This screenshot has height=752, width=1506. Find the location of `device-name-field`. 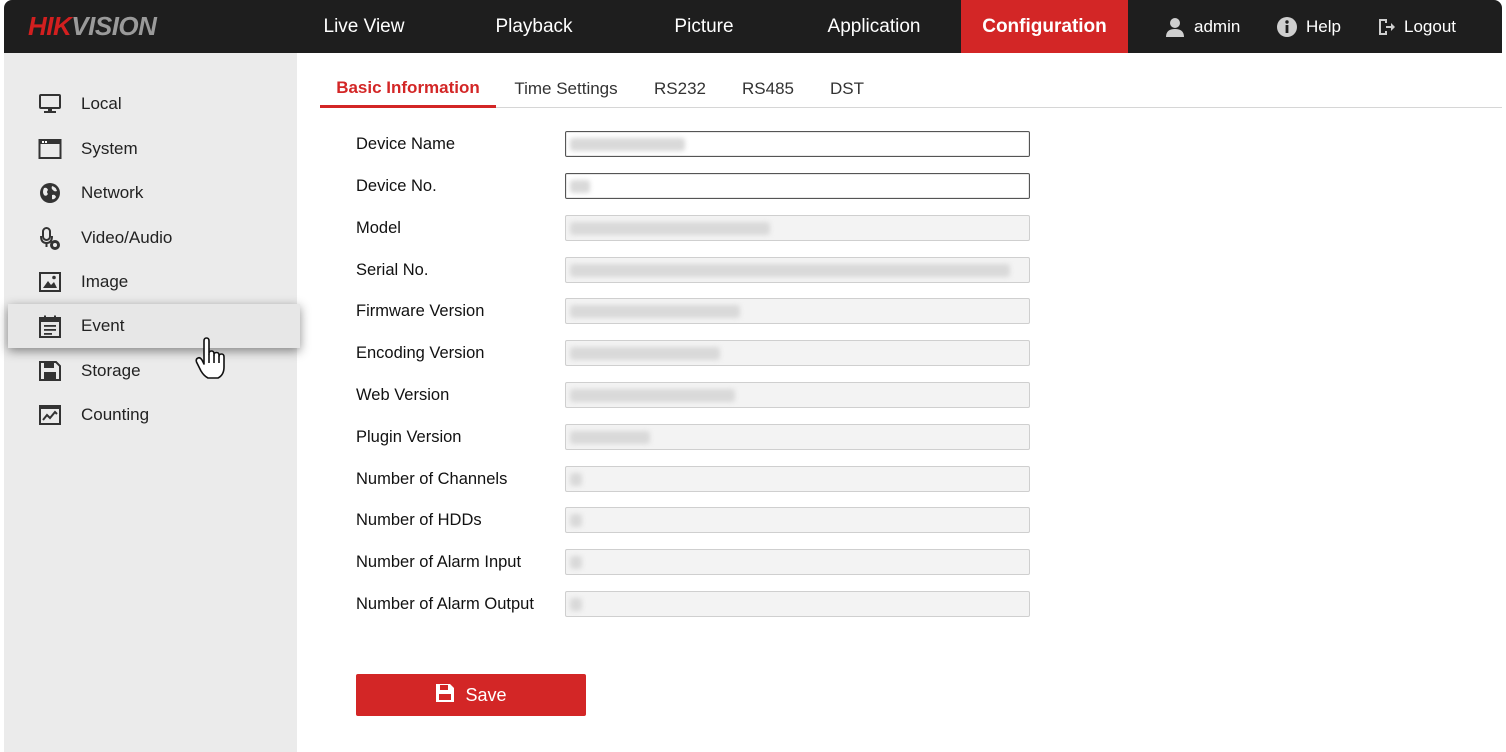

device-name-field is located at coordinates (797, 144).